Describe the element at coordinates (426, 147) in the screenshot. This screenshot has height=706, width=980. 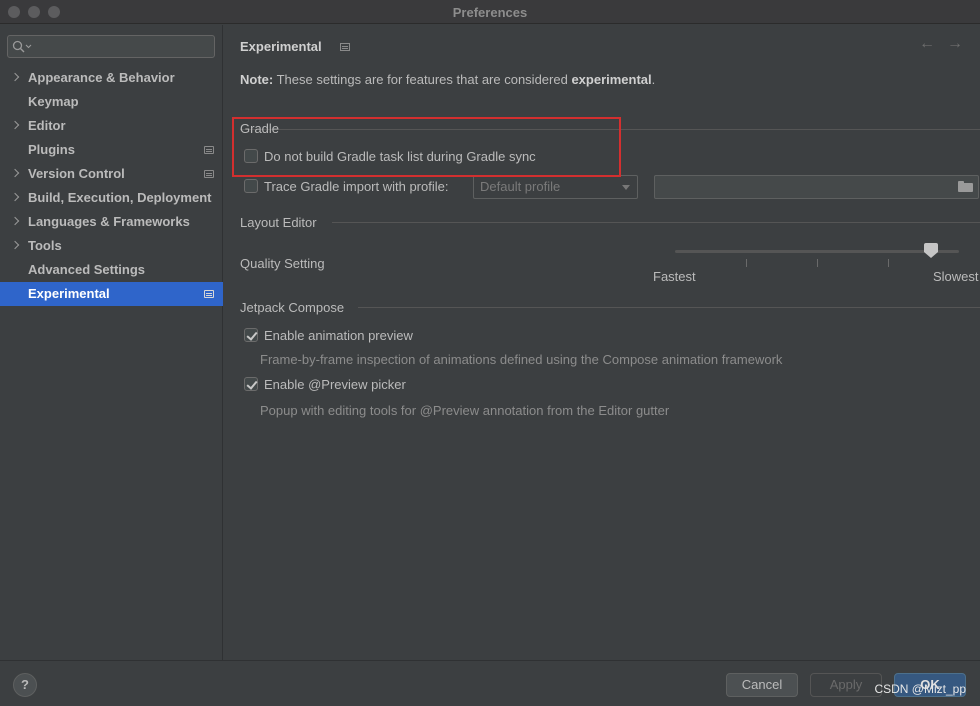
I see `annotation-highlight-box` at that location.